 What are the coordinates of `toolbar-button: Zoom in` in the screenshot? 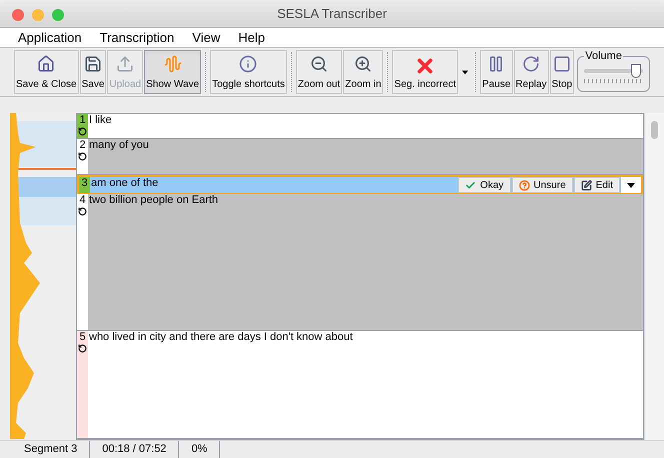 It's located at (363, 72).